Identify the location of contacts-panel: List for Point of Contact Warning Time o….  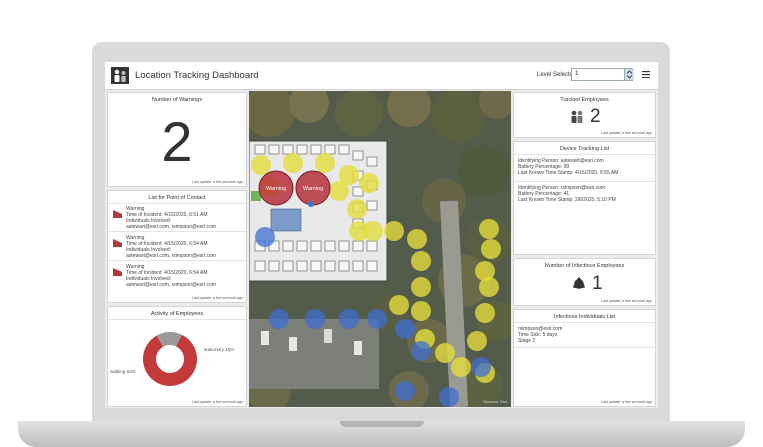
(177, 246).